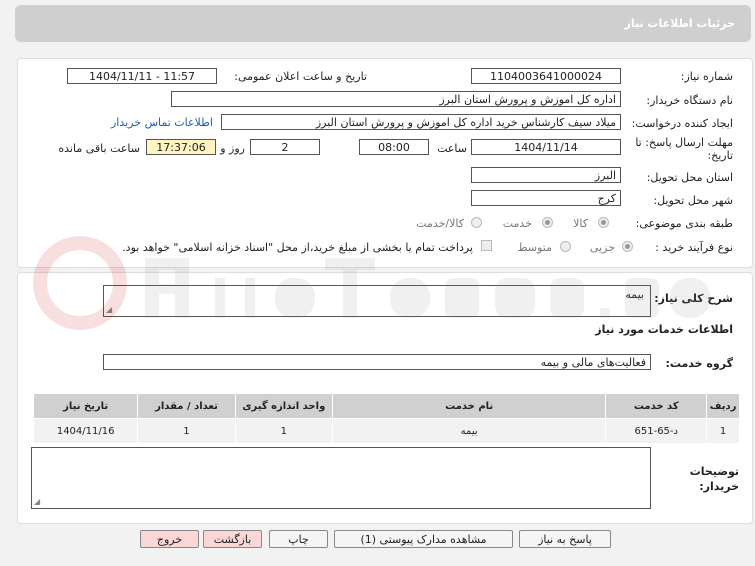 This screenshot has height=566, width=755. I want to click on cell-row: 1, so click(723, 431).